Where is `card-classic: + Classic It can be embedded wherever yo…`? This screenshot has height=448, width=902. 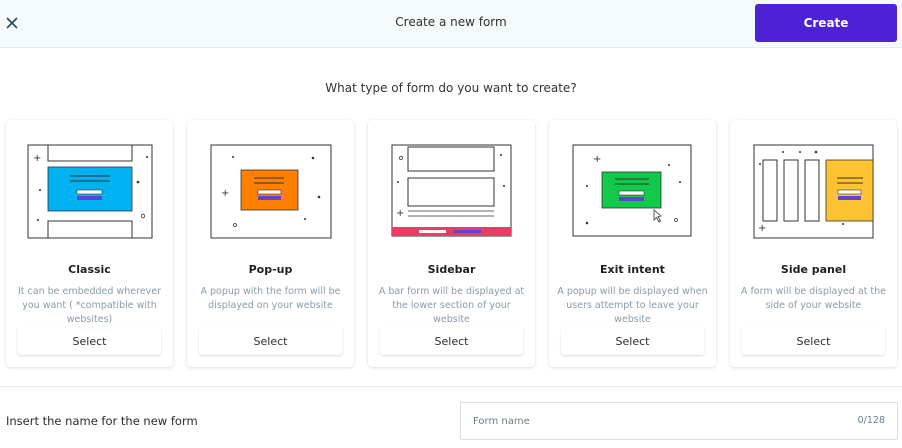 card-classic: + Classic It can be embedded wherever yo… is located at coordinates (89, 243).